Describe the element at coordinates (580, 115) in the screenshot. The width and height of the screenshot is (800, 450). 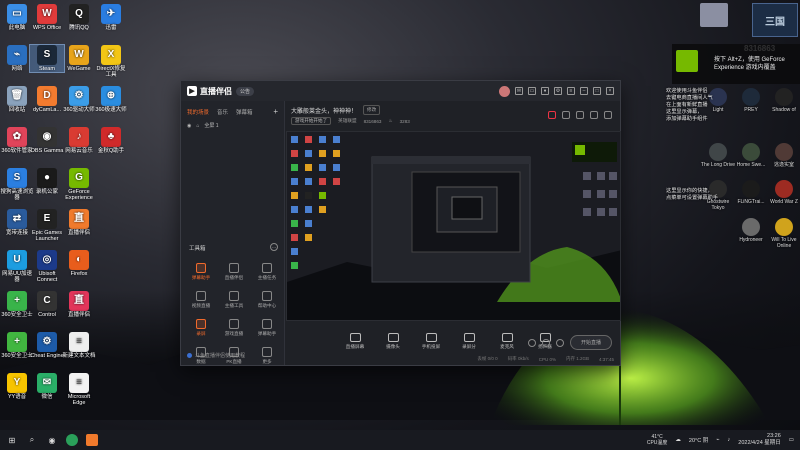
I see `lock-open-icon` at that location.